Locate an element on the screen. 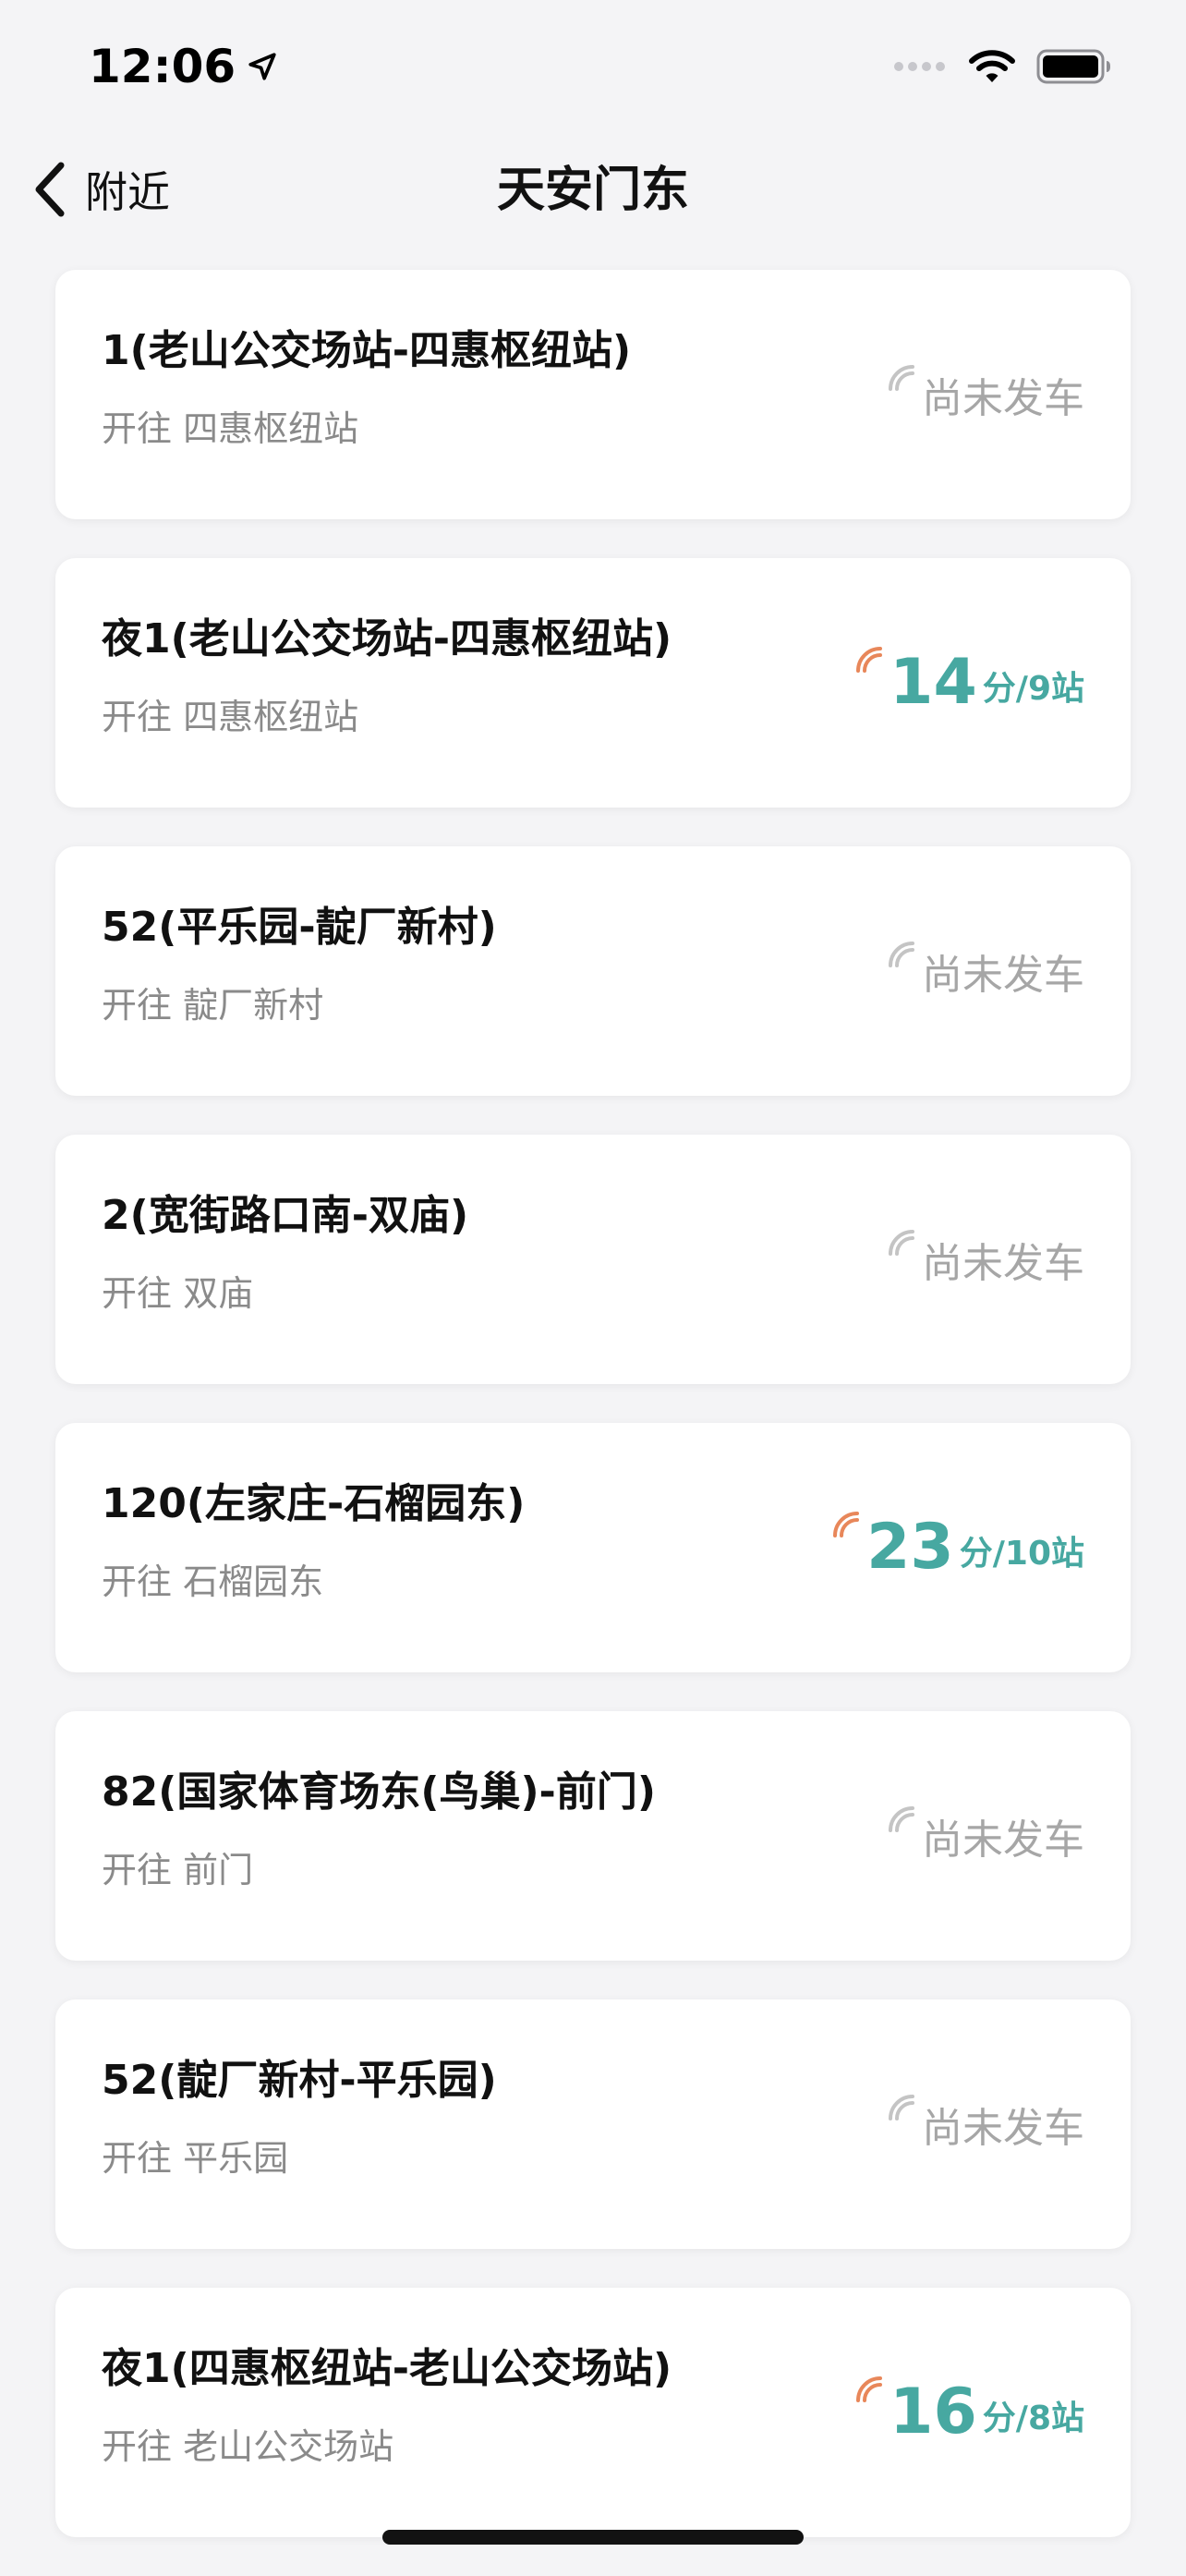 The image size is (1186, 2576). wifi-icon is located at coordinates (992, 66).